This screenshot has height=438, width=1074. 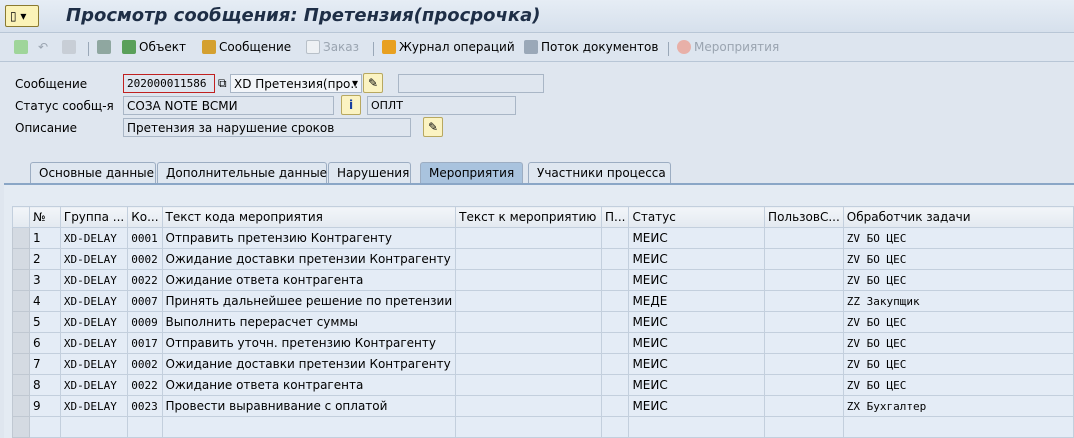 I want to click on tab-activities: Мероприятия, so click(x=471, y=172).